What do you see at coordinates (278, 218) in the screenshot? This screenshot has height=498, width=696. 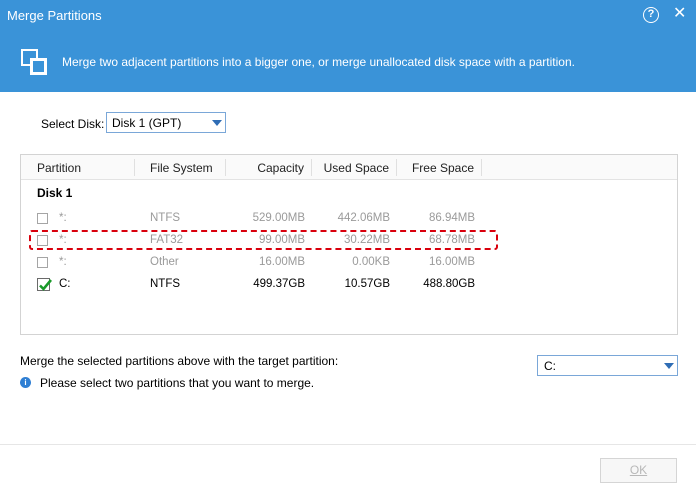 I see `partition-capacity: 529.00MB` at bounding box center [278, 218].